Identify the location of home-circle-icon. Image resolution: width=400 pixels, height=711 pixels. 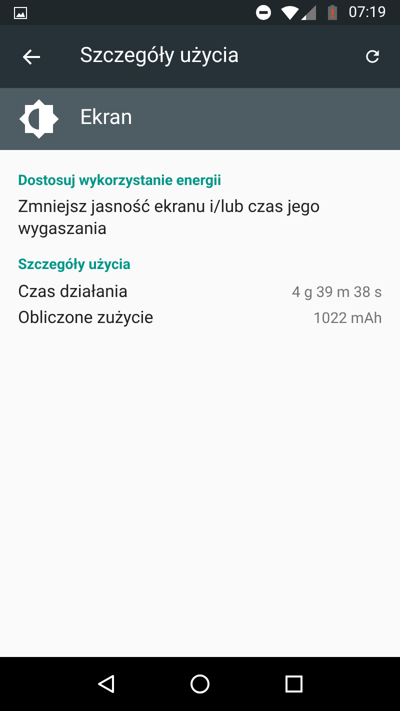
(200, 684).